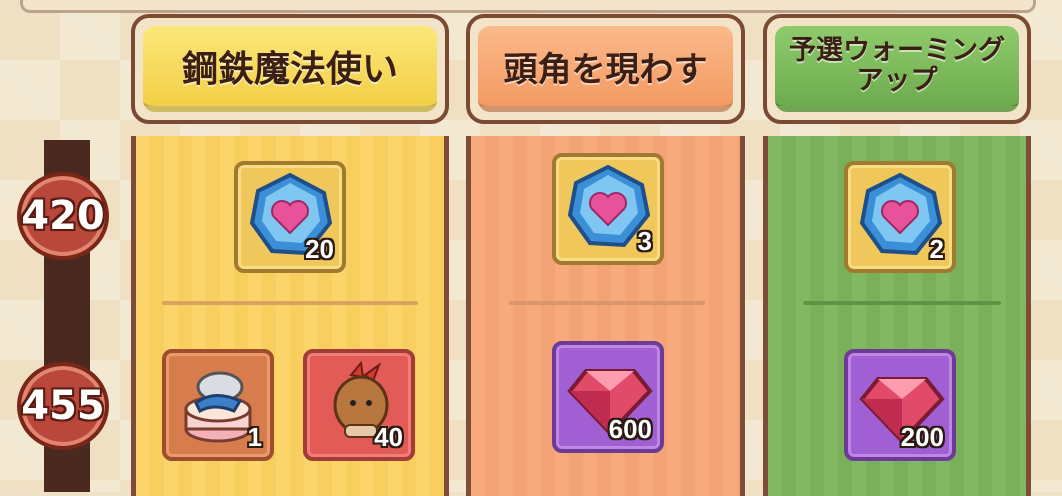  I want to click on reward-slot-col2-tier1: 3, so click(608, 209).